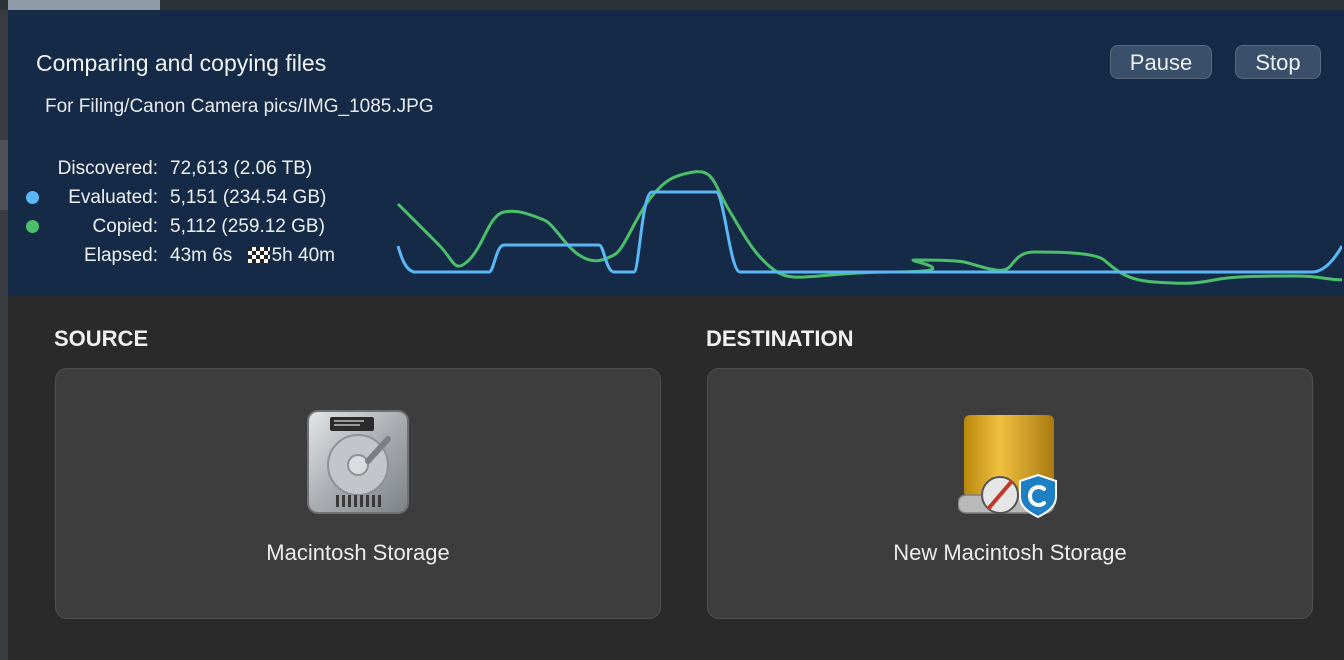 This screenshot has width=1344, height=660. I want to click on stat-copied: Copied: 5,112 (259.12 GB), so click(188, 229).